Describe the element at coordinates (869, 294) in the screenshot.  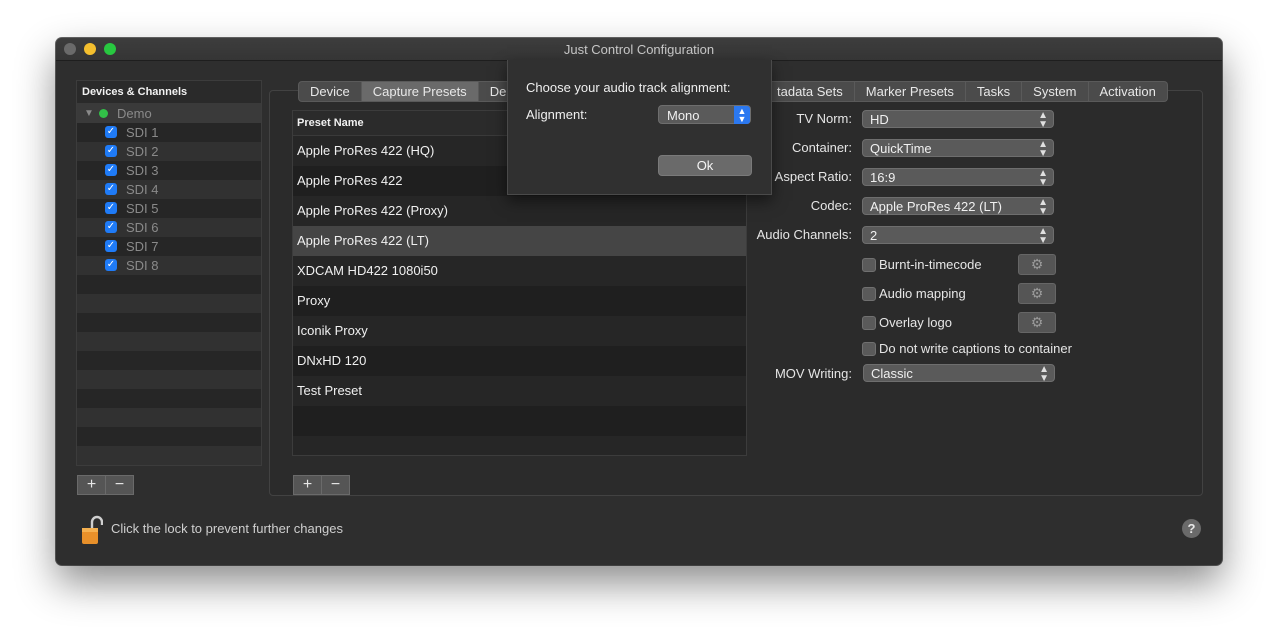
I see `audio-mapping-checkbox` at that location.